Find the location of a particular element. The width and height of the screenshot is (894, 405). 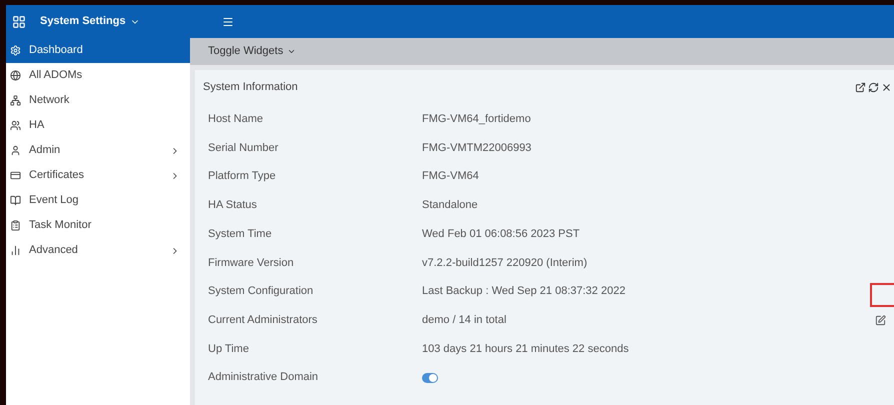

widget-title: System Information is located at coordinates (251, 88).